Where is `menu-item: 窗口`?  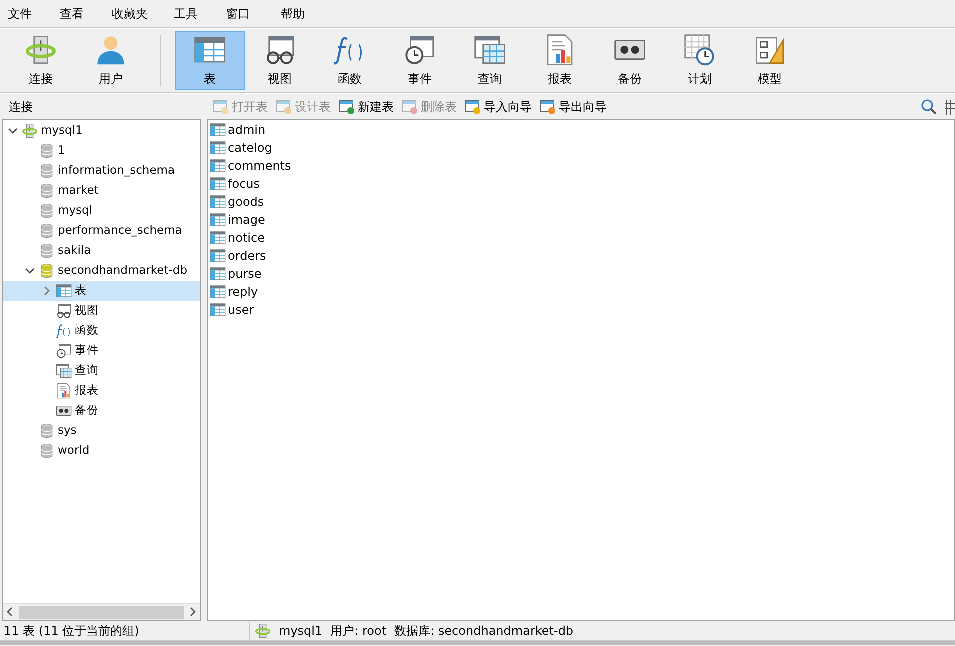
menu-item: 窗口 is located at coordinates (253, 13).